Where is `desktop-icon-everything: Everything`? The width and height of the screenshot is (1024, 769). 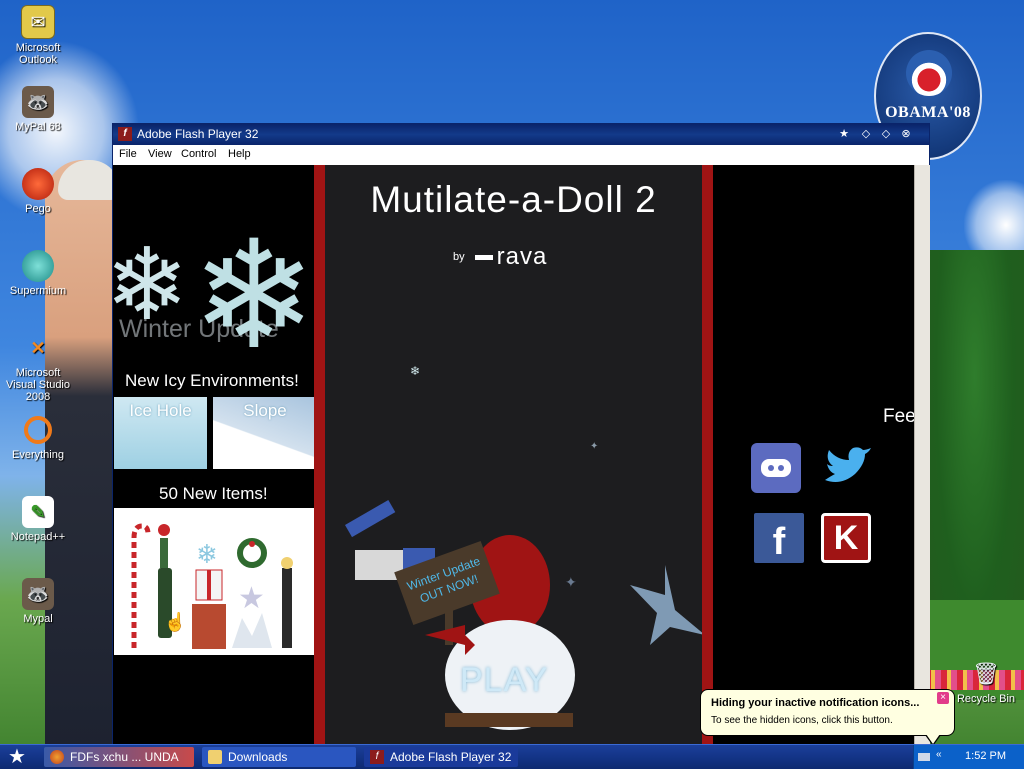
desktop-icon-everything: Everything is located at coordinates (38, 437).